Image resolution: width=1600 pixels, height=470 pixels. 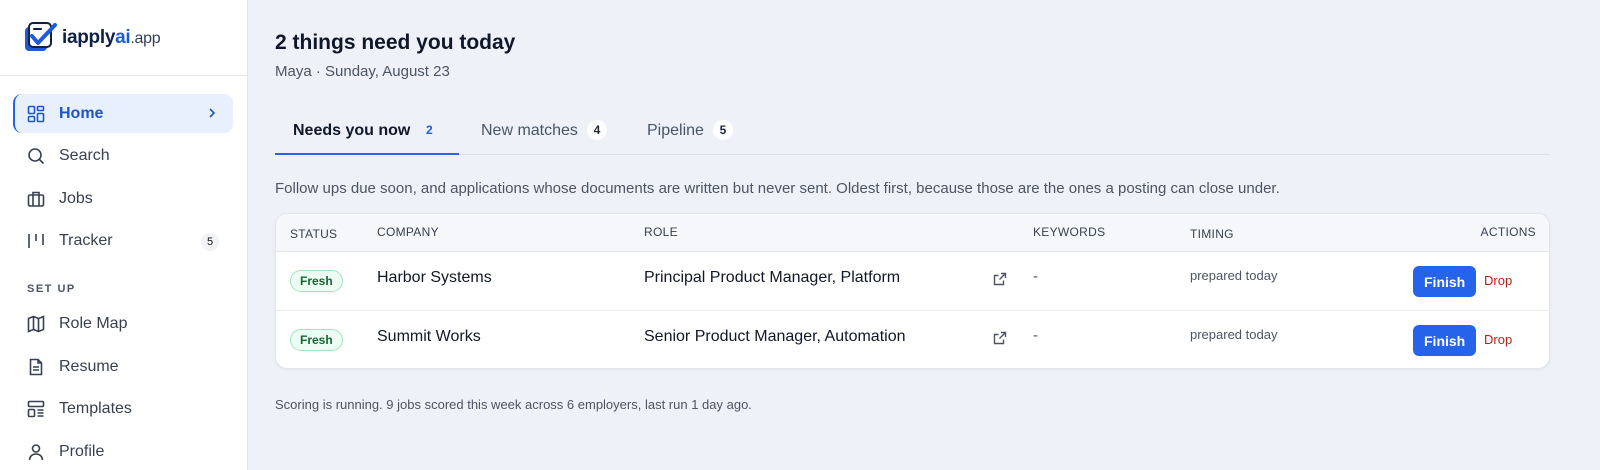 What do you see at coordinates (84, 155) in the screenshot?
I see `sidebar-item-label: Search` at bounding box center [84, 155].